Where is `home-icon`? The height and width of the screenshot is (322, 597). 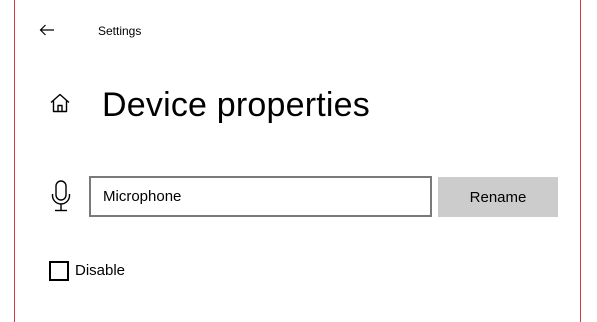
home-icon is located at coordinates (60, 103).